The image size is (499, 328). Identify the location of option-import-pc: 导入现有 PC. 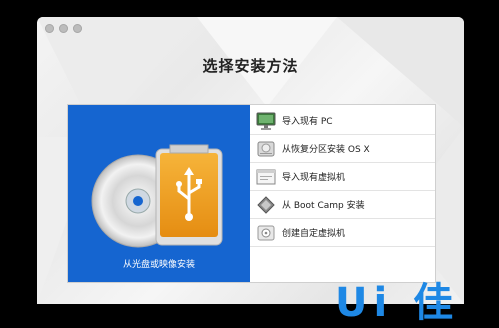
(342, 121).